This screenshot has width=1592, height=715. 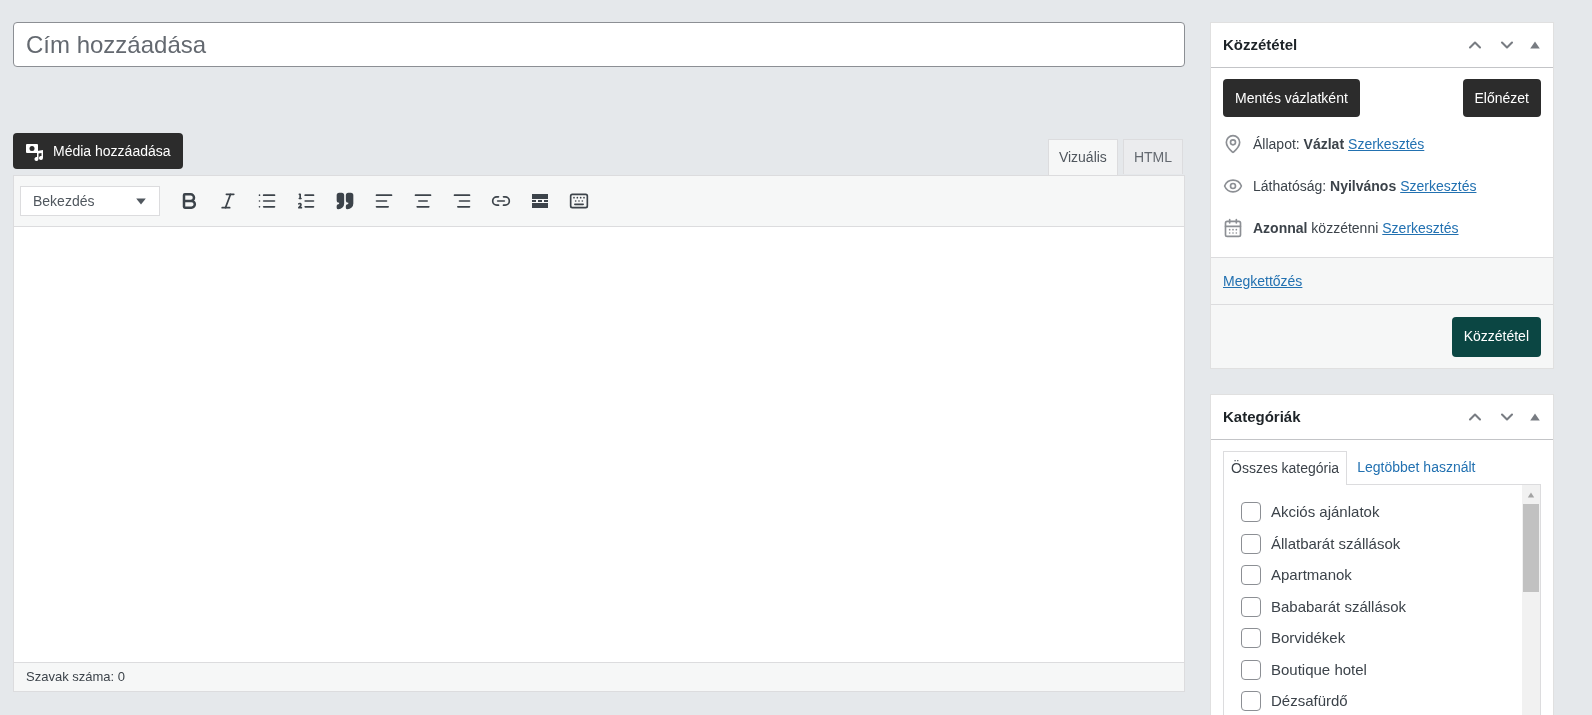 I want to click on bulleted-list-icon, so click(x=267, y=201).